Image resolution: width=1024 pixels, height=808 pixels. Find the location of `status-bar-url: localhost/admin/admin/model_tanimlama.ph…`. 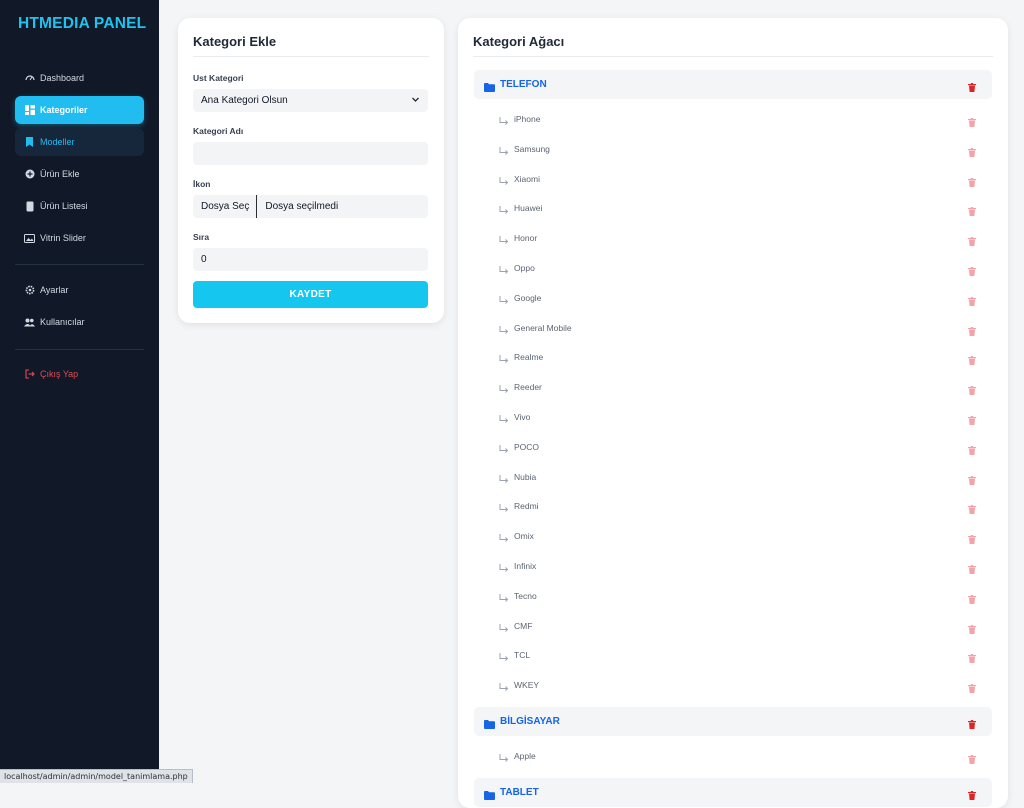

status-bar-url: localhost/admin/admin/model_tanimlama.ph… is located at coordinates (96, 776).